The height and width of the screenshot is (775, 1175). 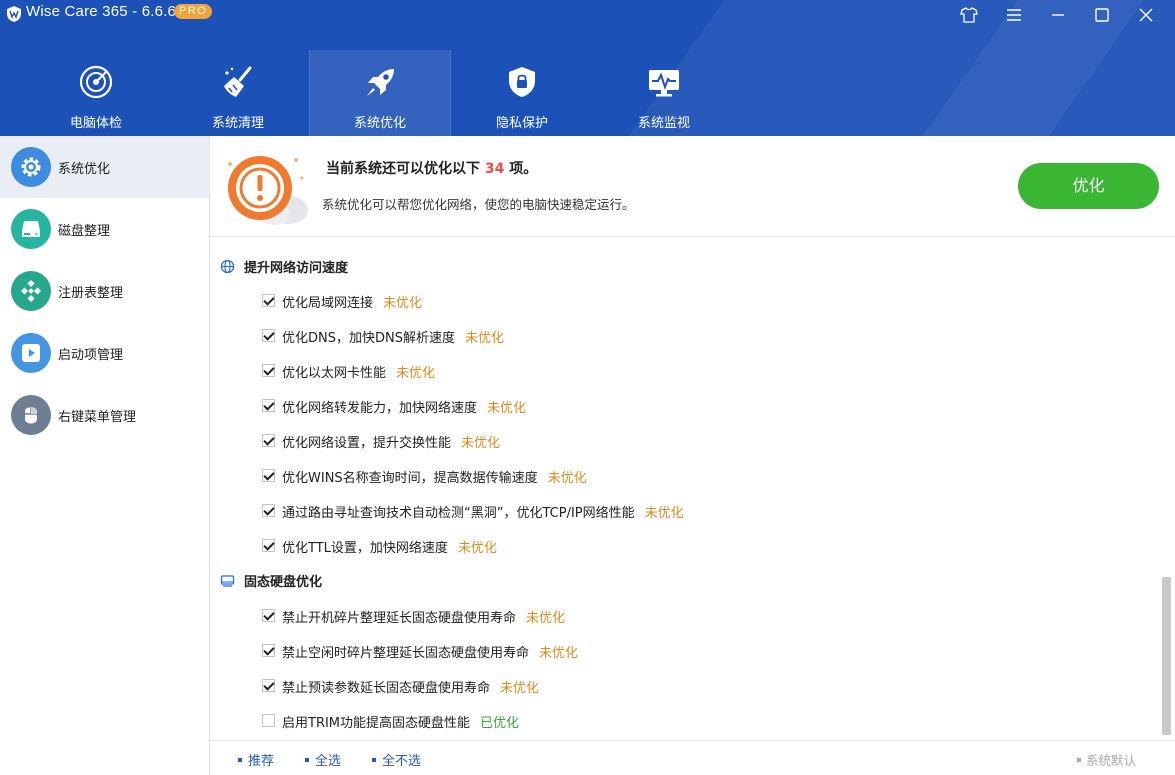 I want to click on nav-item-pc-checkup: 电脑体检, so click(x=96, y=93).